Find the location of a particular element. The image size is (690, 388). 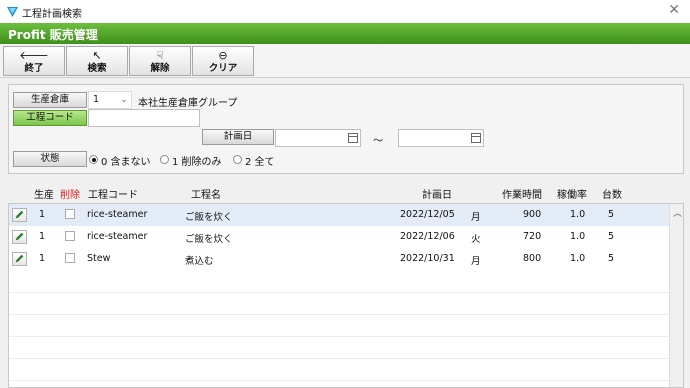

clear-label: クリア is located at coordinates (223, 68).